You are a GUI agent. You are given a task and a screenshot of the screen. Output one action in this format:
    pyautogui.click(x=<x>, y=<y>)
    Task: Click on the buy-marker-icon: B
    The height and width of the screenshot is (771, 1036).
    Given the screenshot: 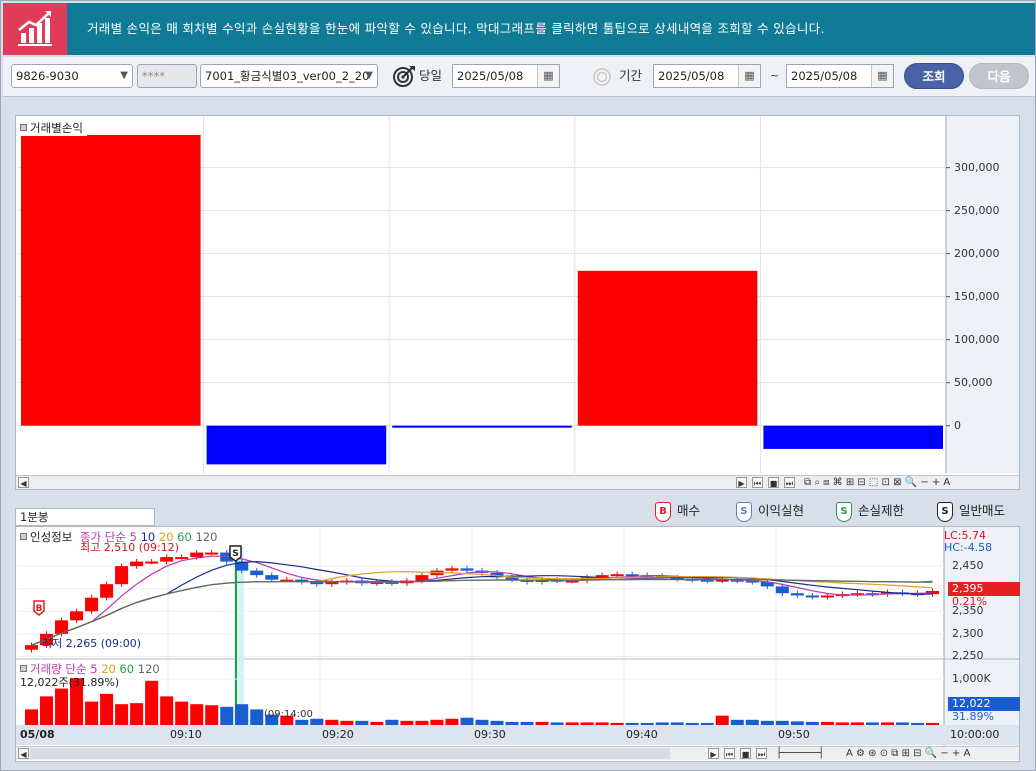 What is the action you would take?
    pyautogui.click(x=39, y=608)
    